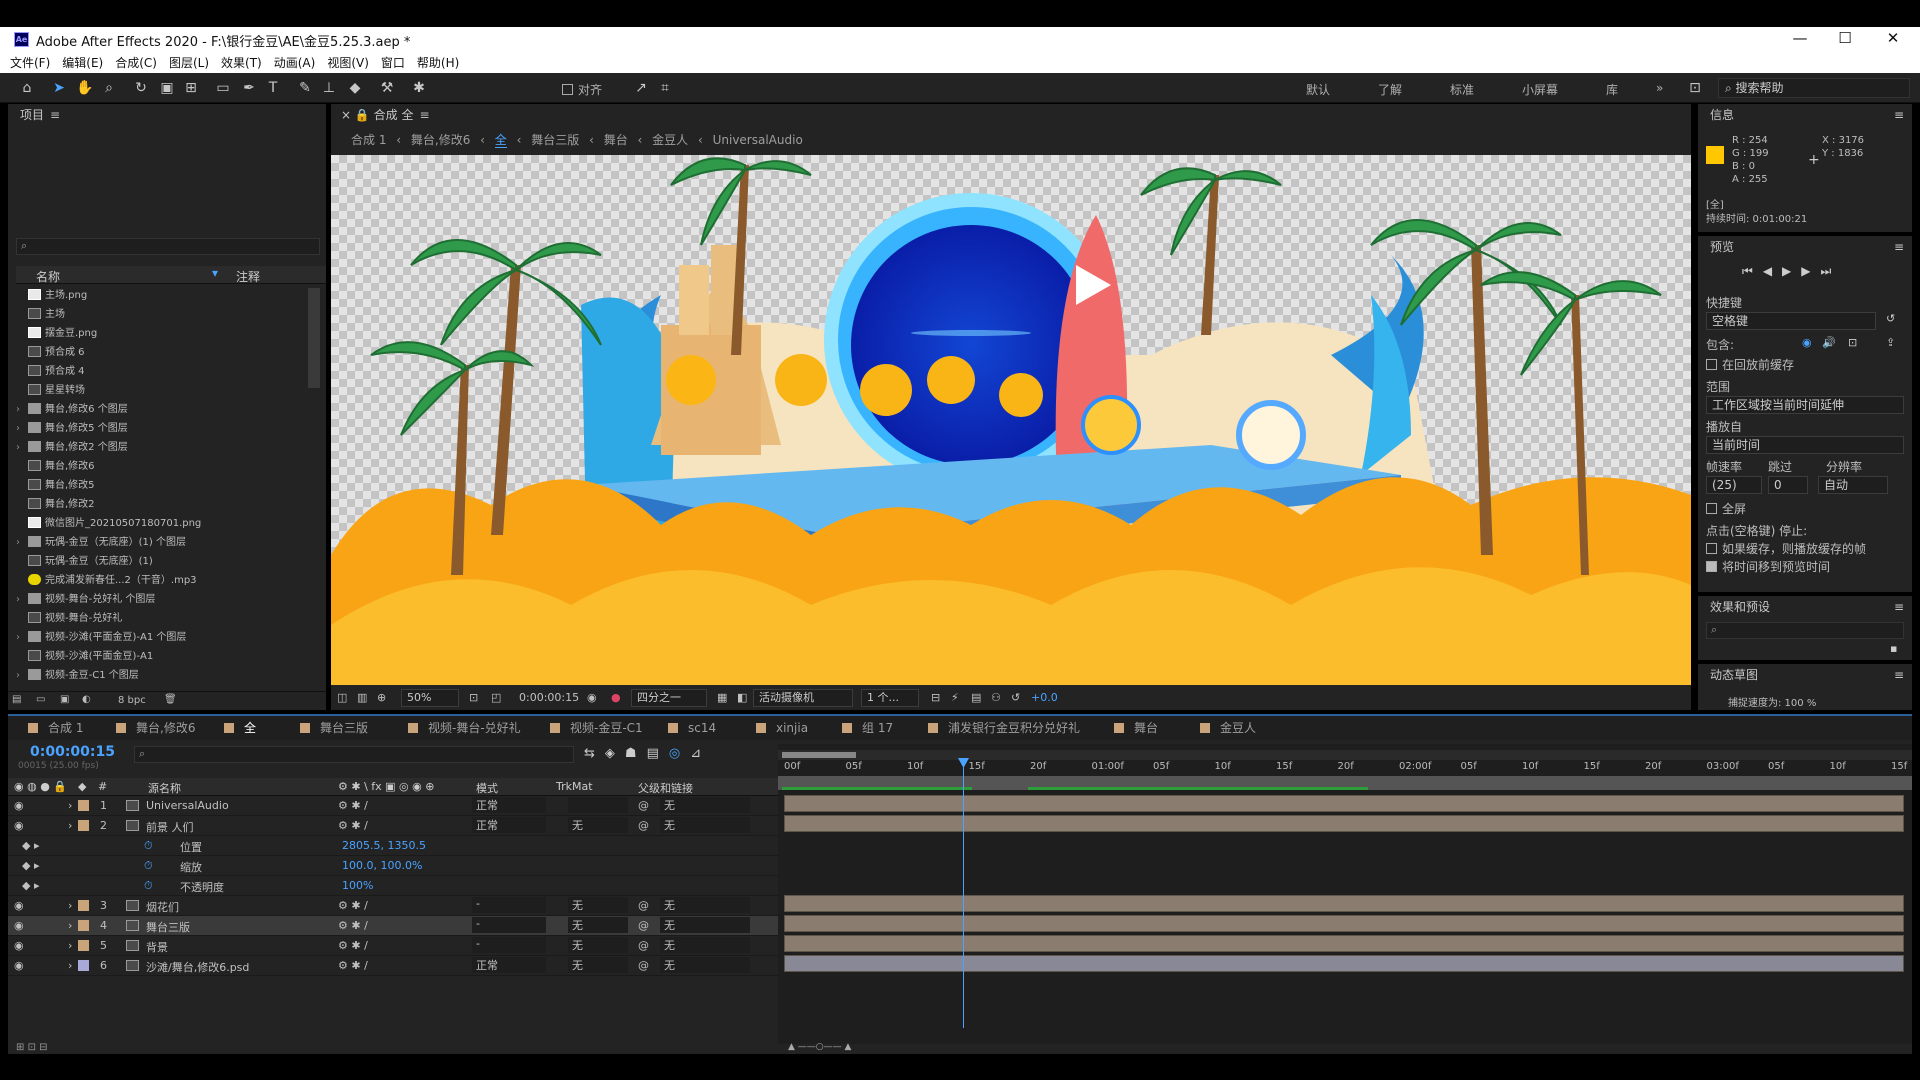 The image size is (1920, 1080). Describe the element at coordinates (1540, 89) in the screenshot. I see `workspace-small-screen: 小屏幕` at that location.